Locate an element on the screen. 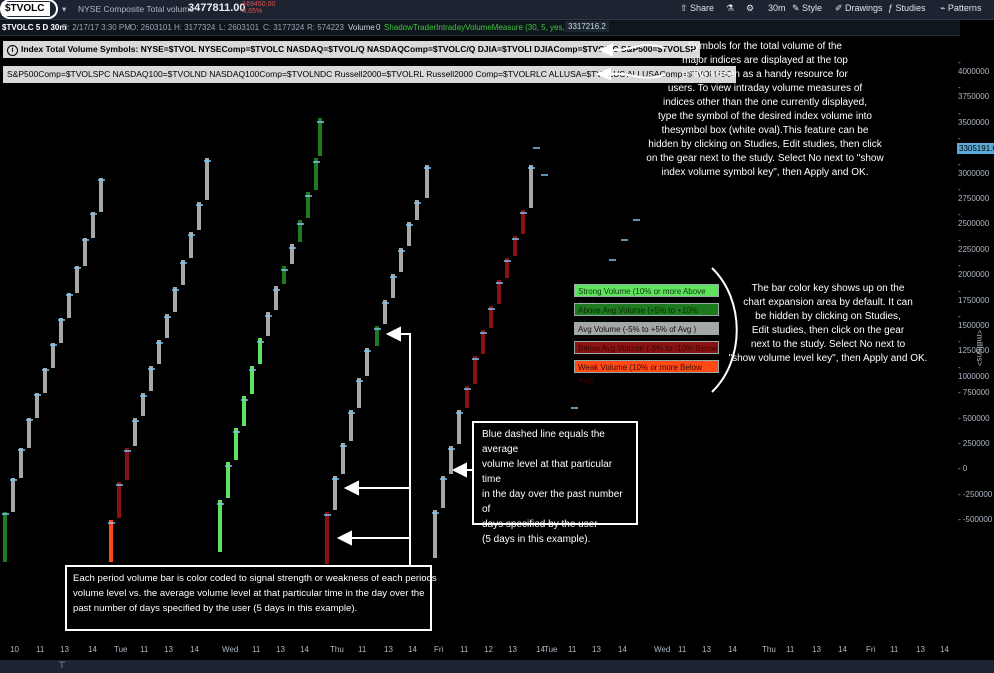  bar-date: D: 2/17/17 3:30 PM is located at coordinates (96, 27).